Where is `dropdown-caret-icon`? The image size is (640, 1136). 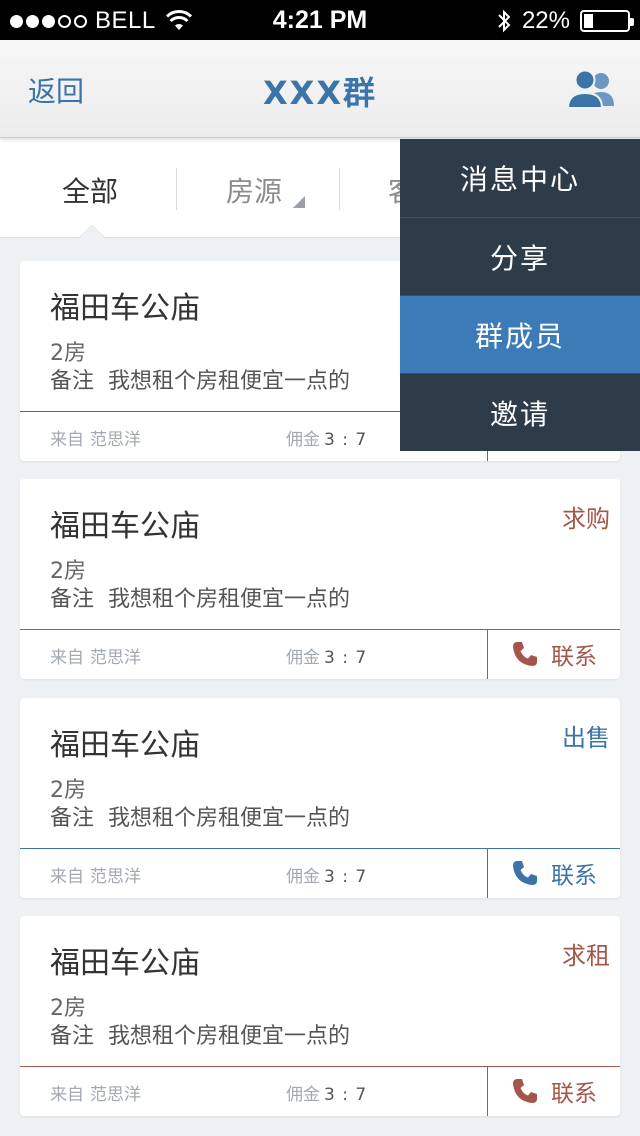 dropdown-caret-icon is located at coordinates (299, 202).